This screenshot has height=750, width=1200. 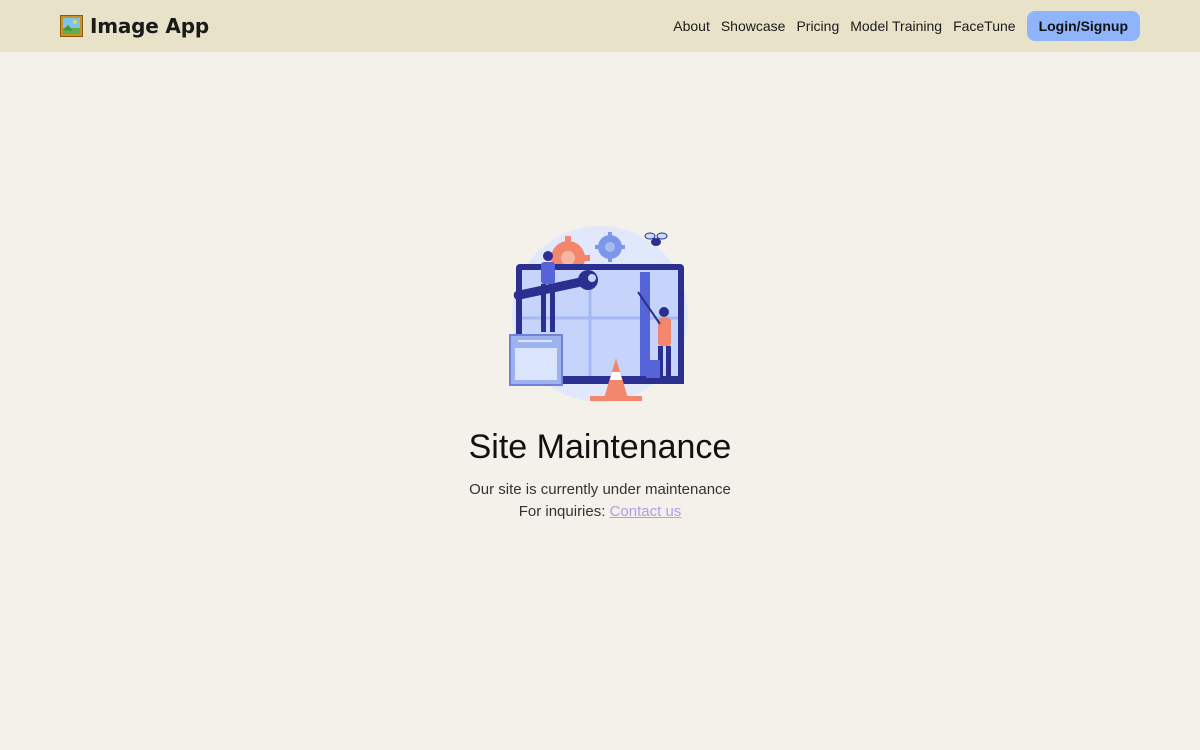 What do you see at coordinates (646, 511) in the screenshot?
I see `contact-us-link: Contact us` at bounding box center [646, 511].